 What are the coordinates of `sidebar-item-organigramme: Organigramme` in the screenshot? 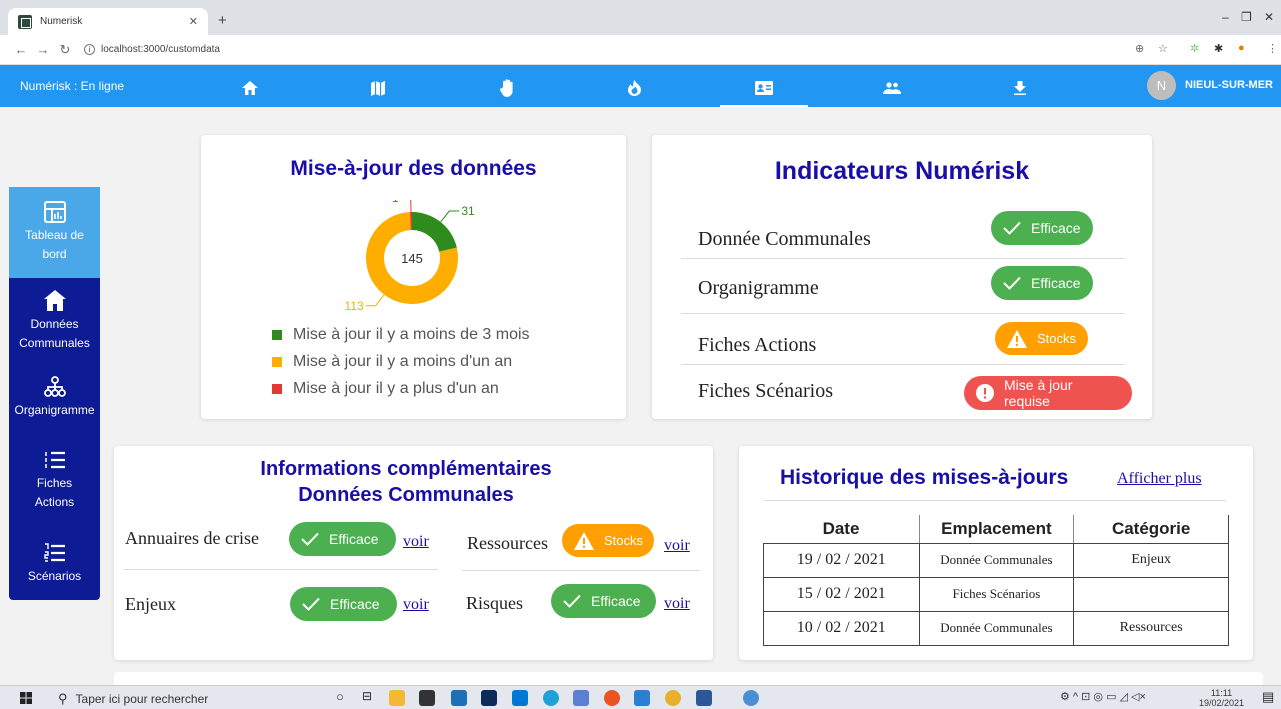 It's located at (54, 398).